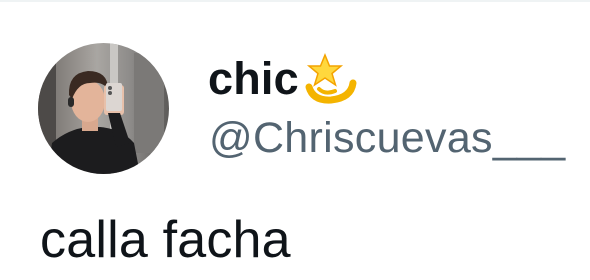 This screenshot has width=590, height=280. I want to click on author-display-name: chic, so click(253, 79).